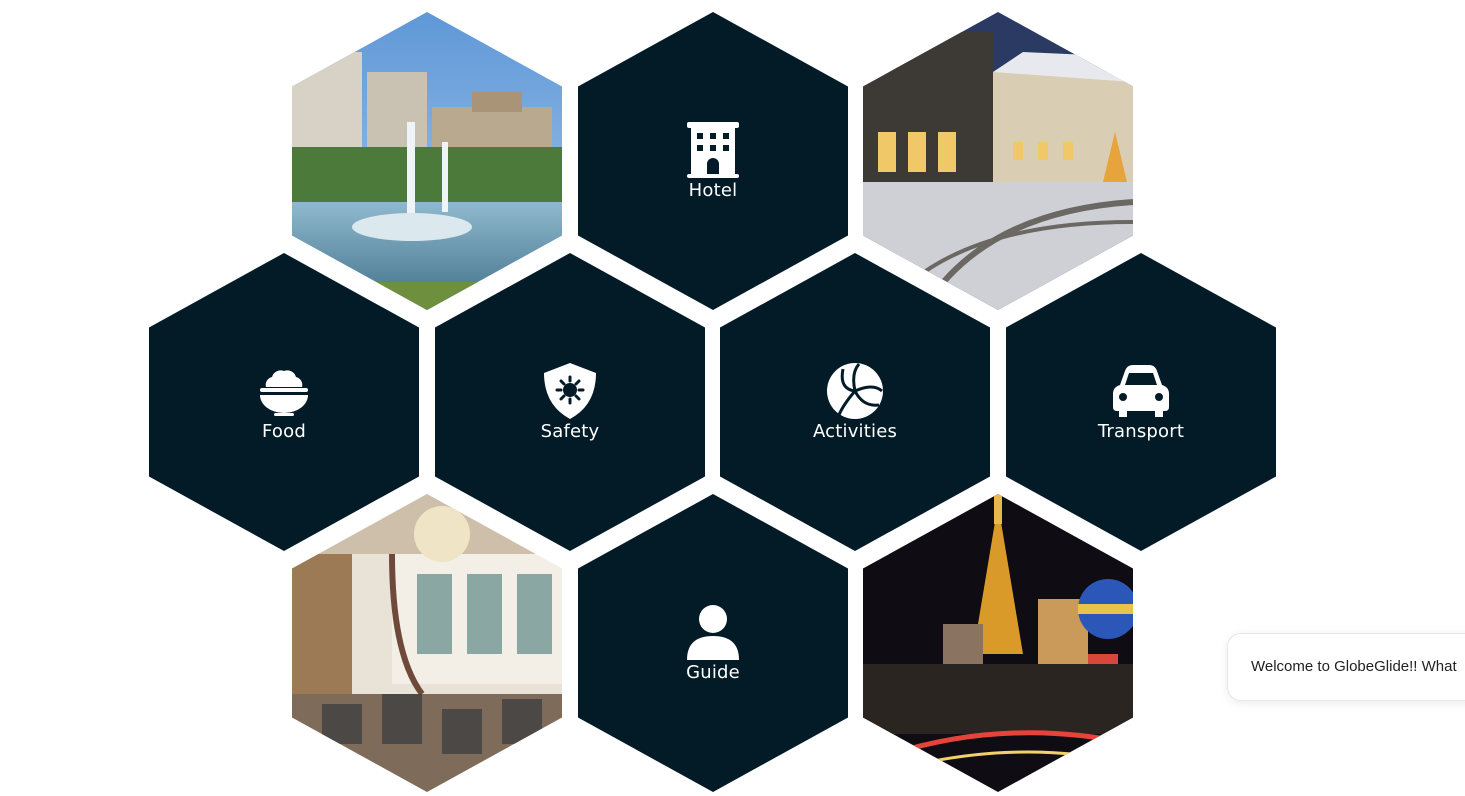 This screenshot has height=796, width=1465. Describe the element at coordinates (1141, 431) in the screenshot. I see `transport-label: Transport` at that location.